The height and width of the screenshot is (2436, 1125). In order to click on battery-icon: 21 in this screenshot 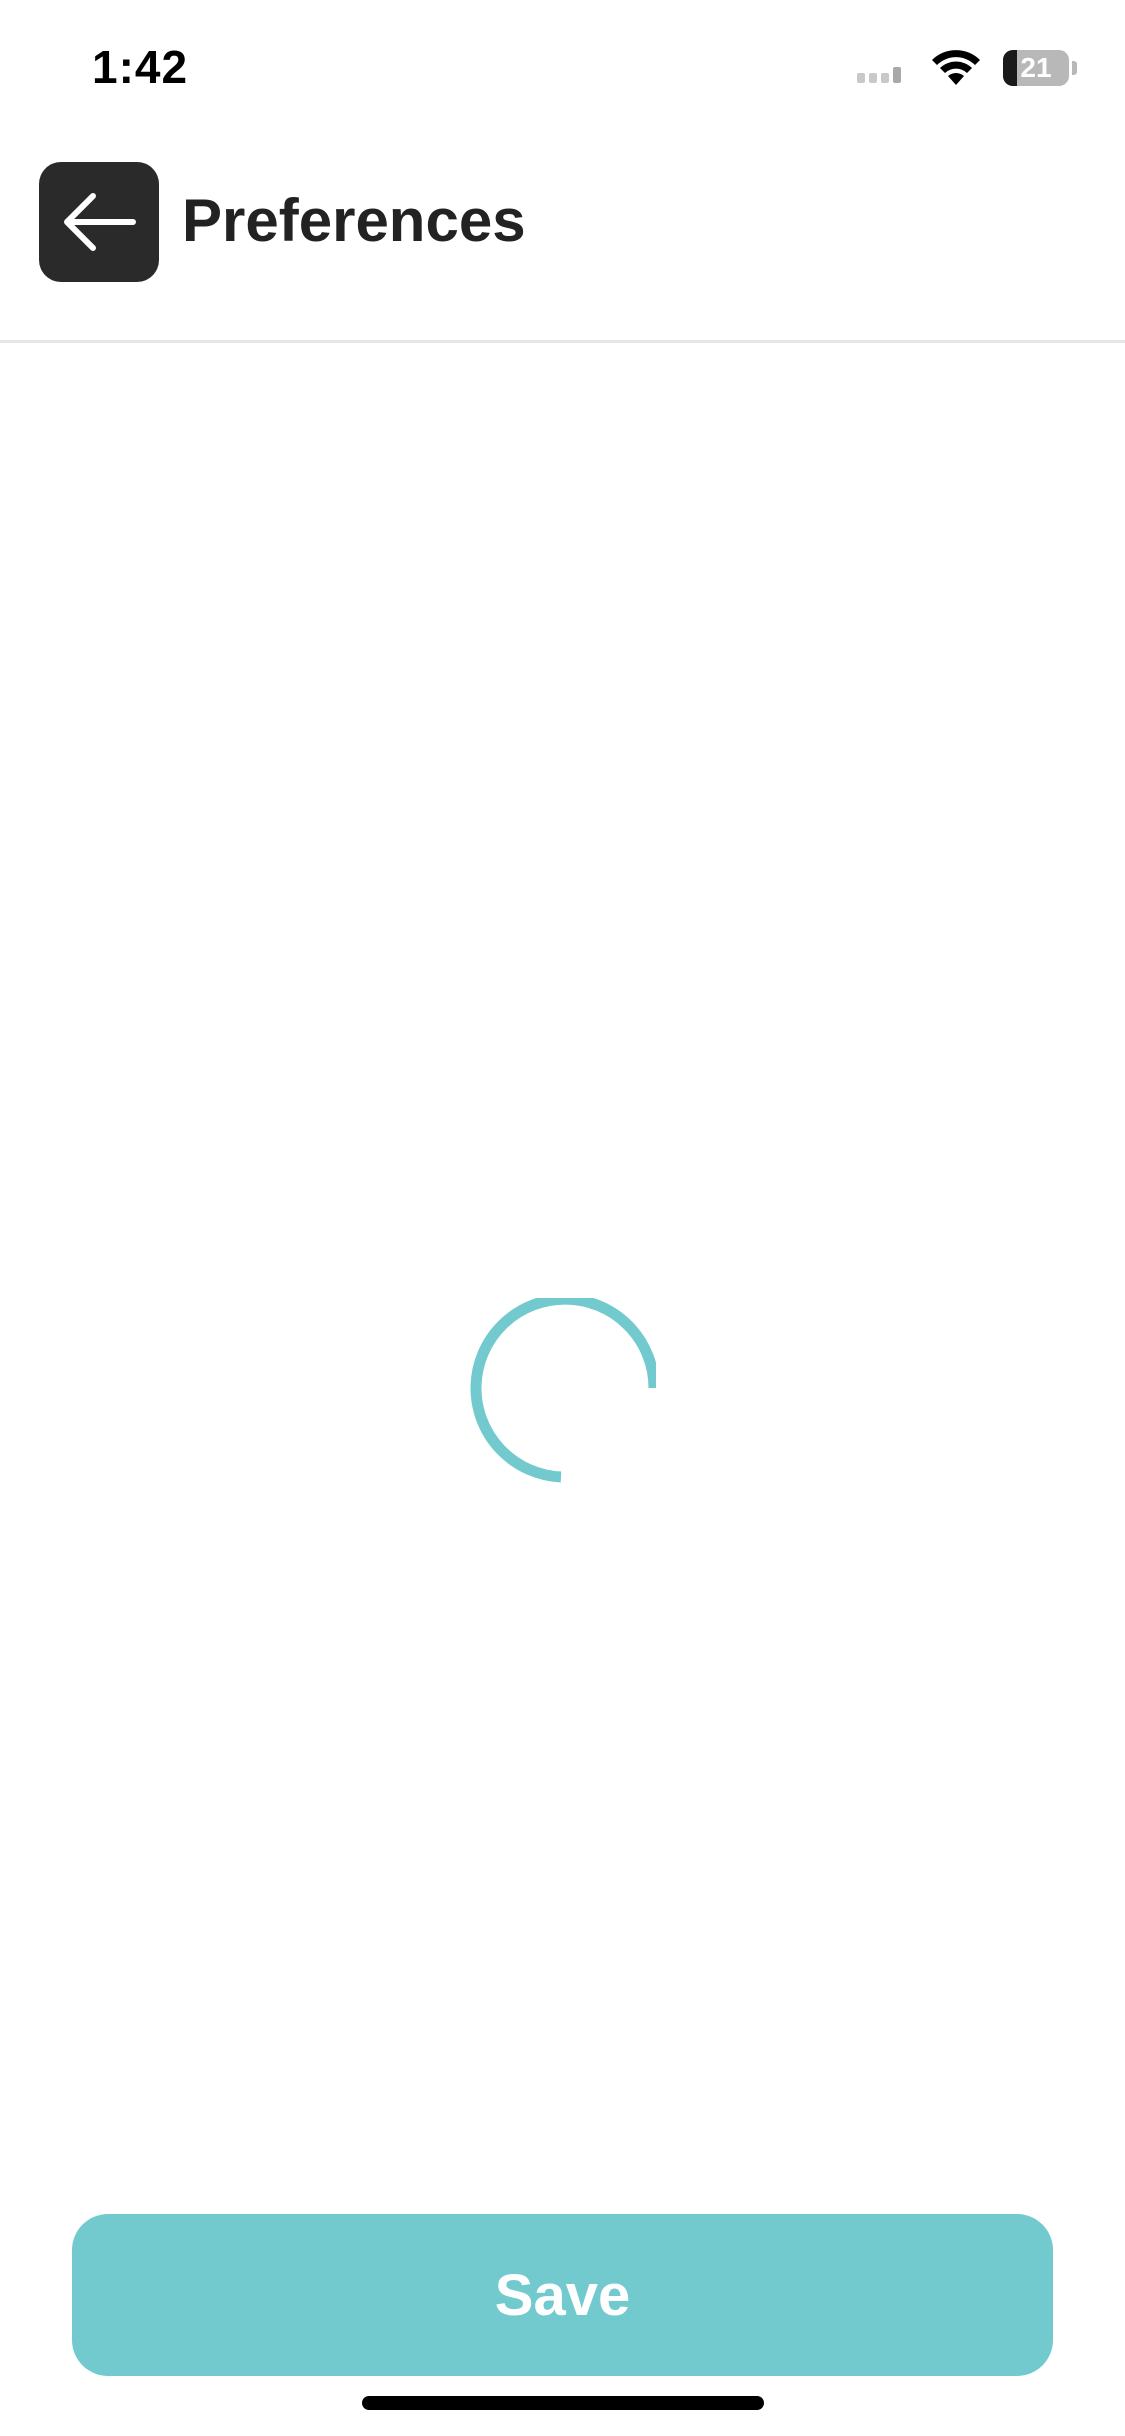, I will do `click(1036, 68)`.